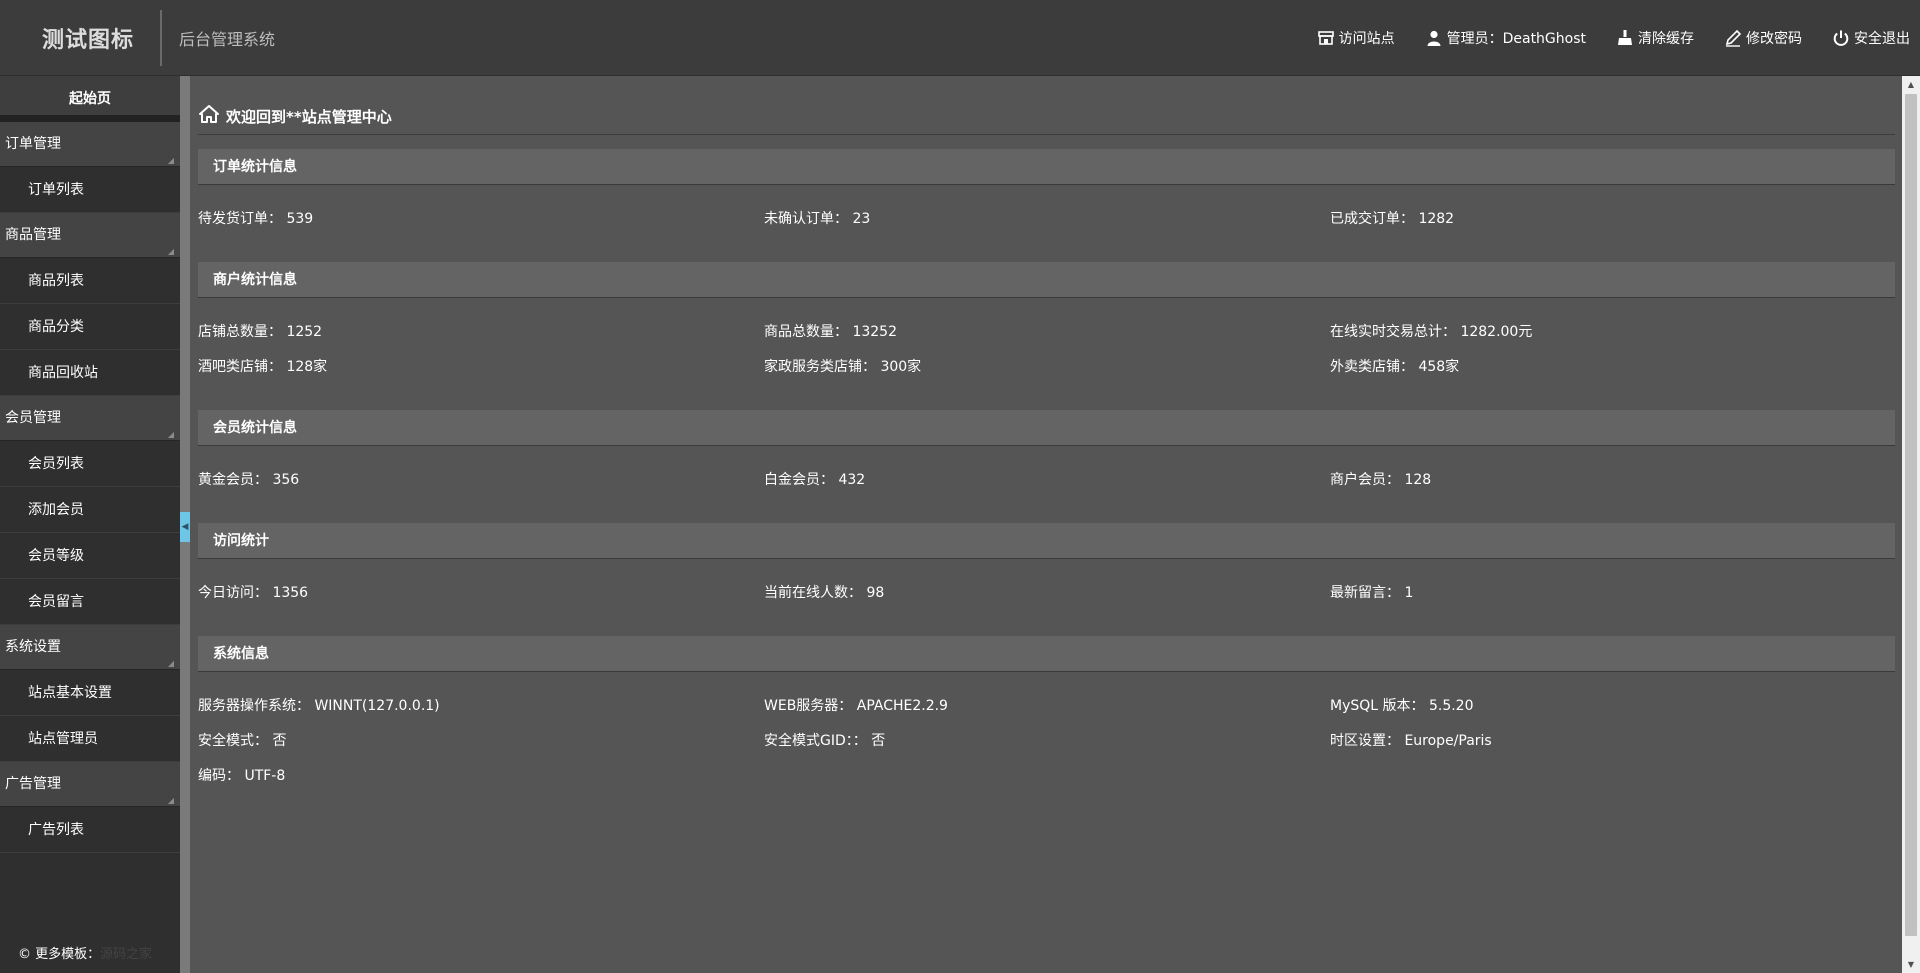 The height and width of the screenshot is (973, 1920). What do you see at coordinates (1046, 654) in the screenshot?
I see `section-title: 系统信息` at bounding box center [1046, 654].